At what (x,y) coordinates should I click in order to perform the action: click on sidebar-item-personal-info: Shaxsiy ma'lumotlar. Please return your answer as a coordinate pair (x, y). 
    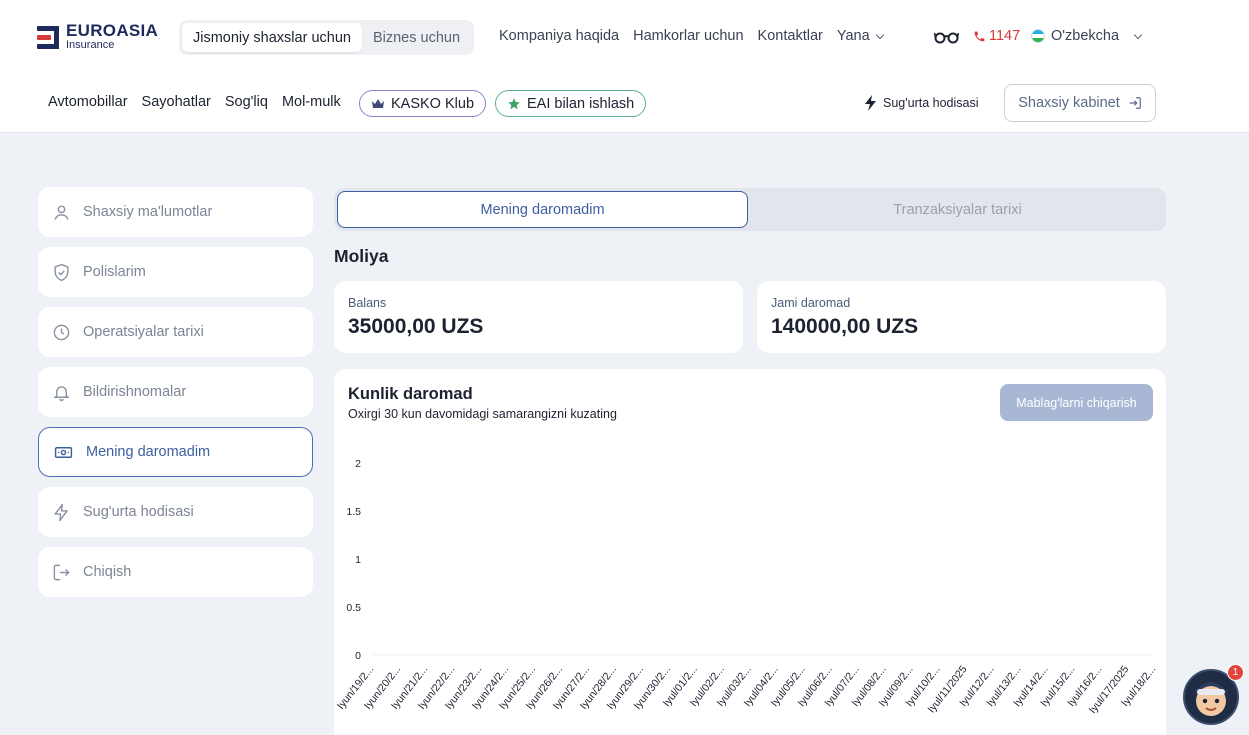
    Looking at the image, I should click on (175, 212).